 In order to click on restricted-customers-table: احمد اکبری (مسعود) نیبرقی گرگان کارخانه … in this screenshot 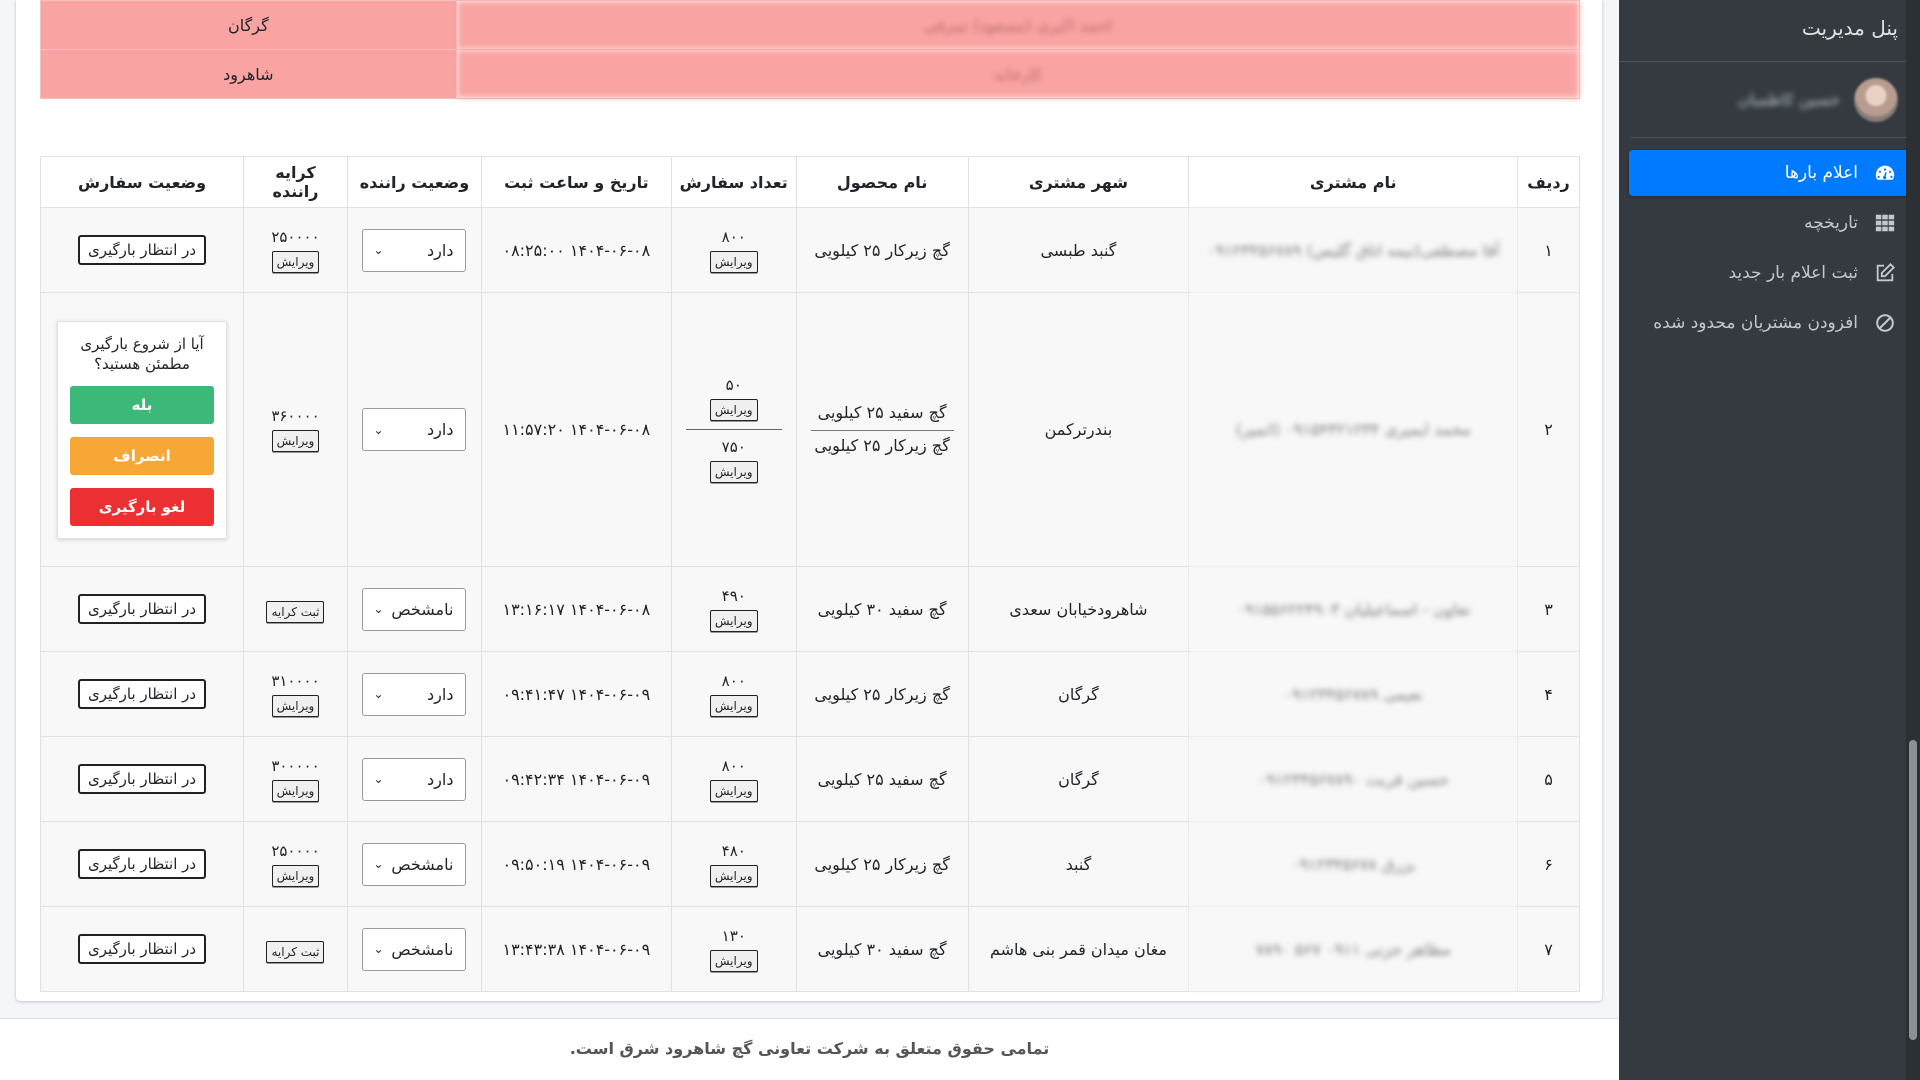, I will do `click(810, 49)`.